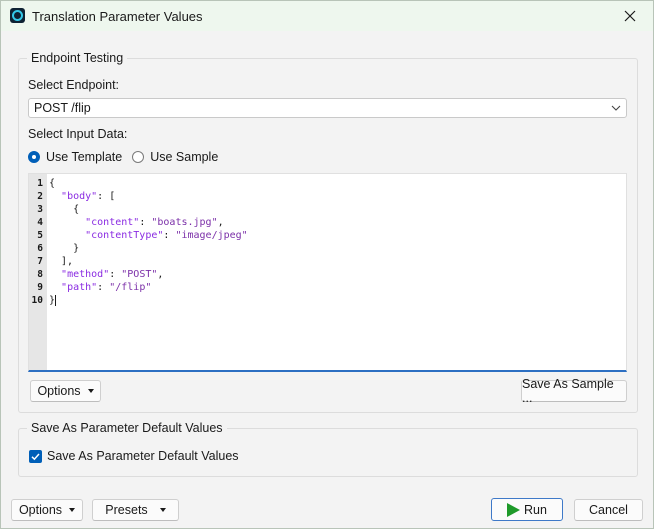 This screenshot has width=654, height=529. Describe the element at coordinates (40, 209) in the screenshot. I see `line-number: 3` at that location.